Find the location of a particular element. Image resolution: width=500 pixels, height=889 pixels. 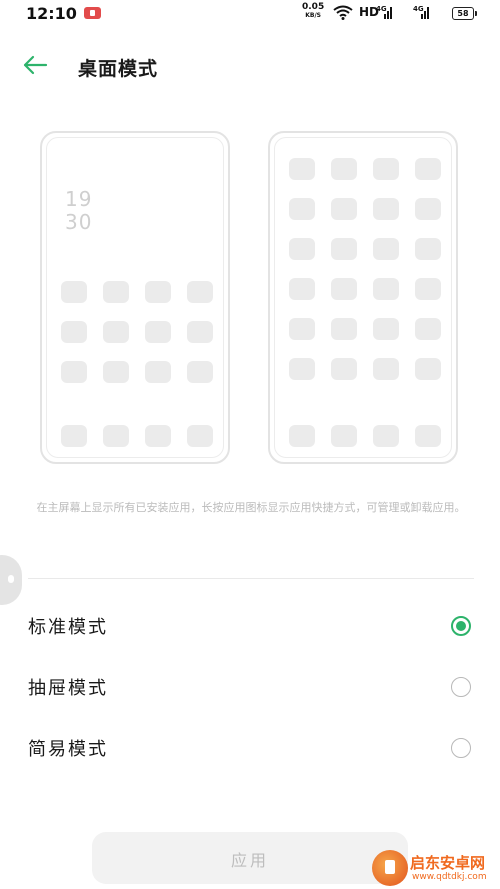

watermark-title: 启东安卓网 is located at coordinates (448, 863).